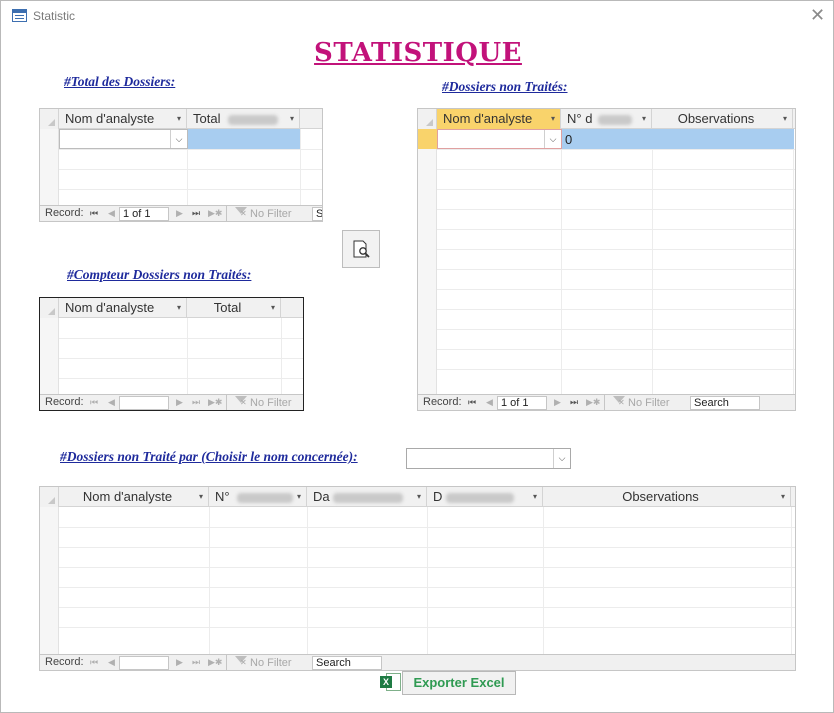 The width and height of the screenshot is (834, 713). I want to click on col-numero: N° d ▾, so click(606, 119).